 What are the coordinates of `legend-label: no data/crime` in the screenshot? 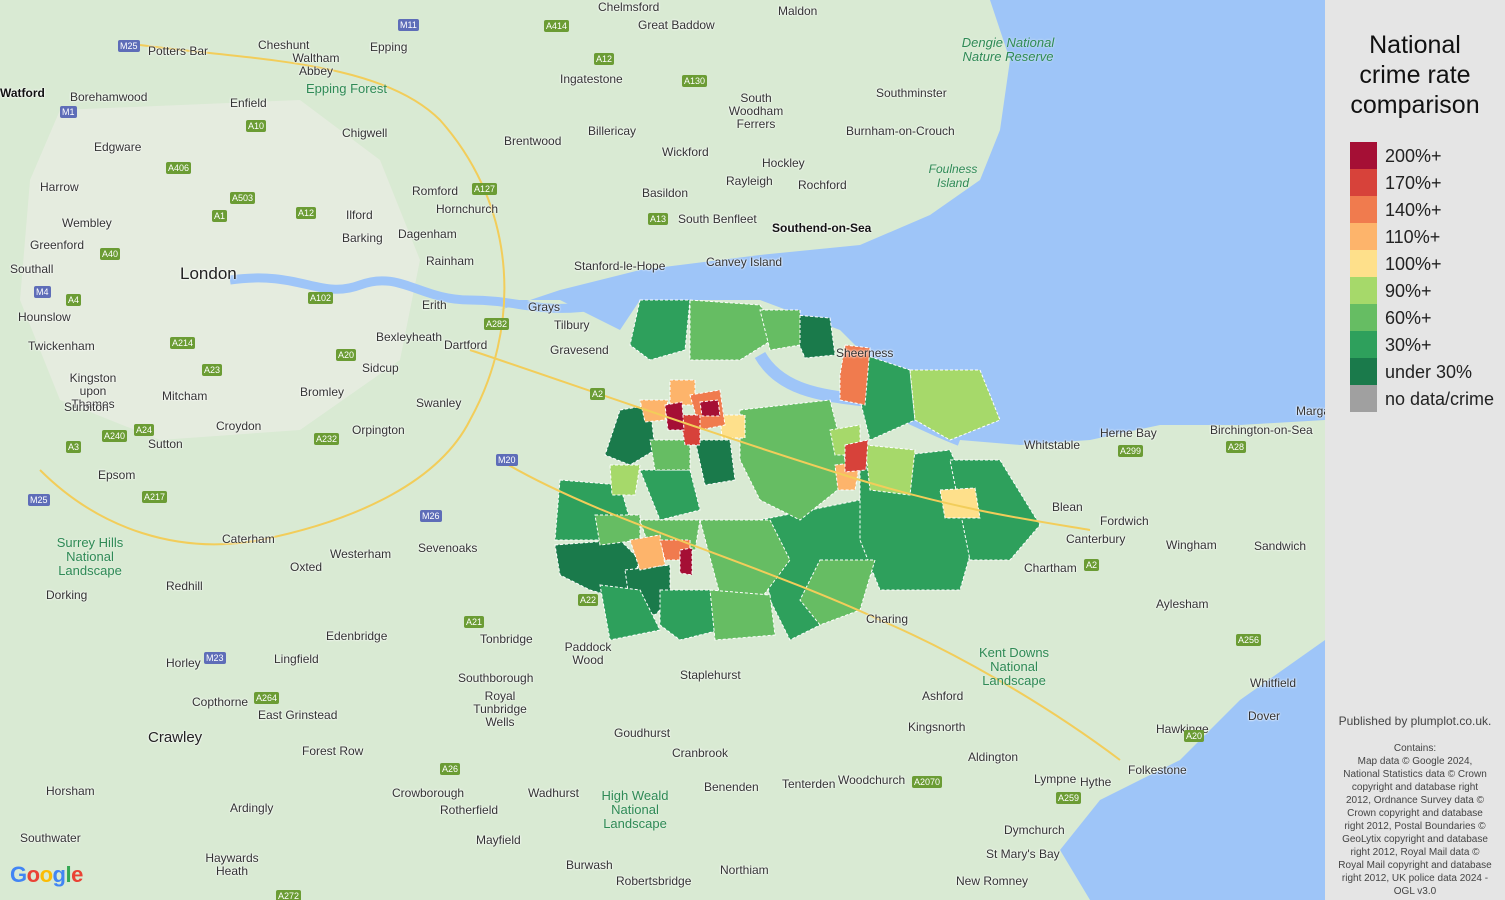 It's located at (1439, 399).